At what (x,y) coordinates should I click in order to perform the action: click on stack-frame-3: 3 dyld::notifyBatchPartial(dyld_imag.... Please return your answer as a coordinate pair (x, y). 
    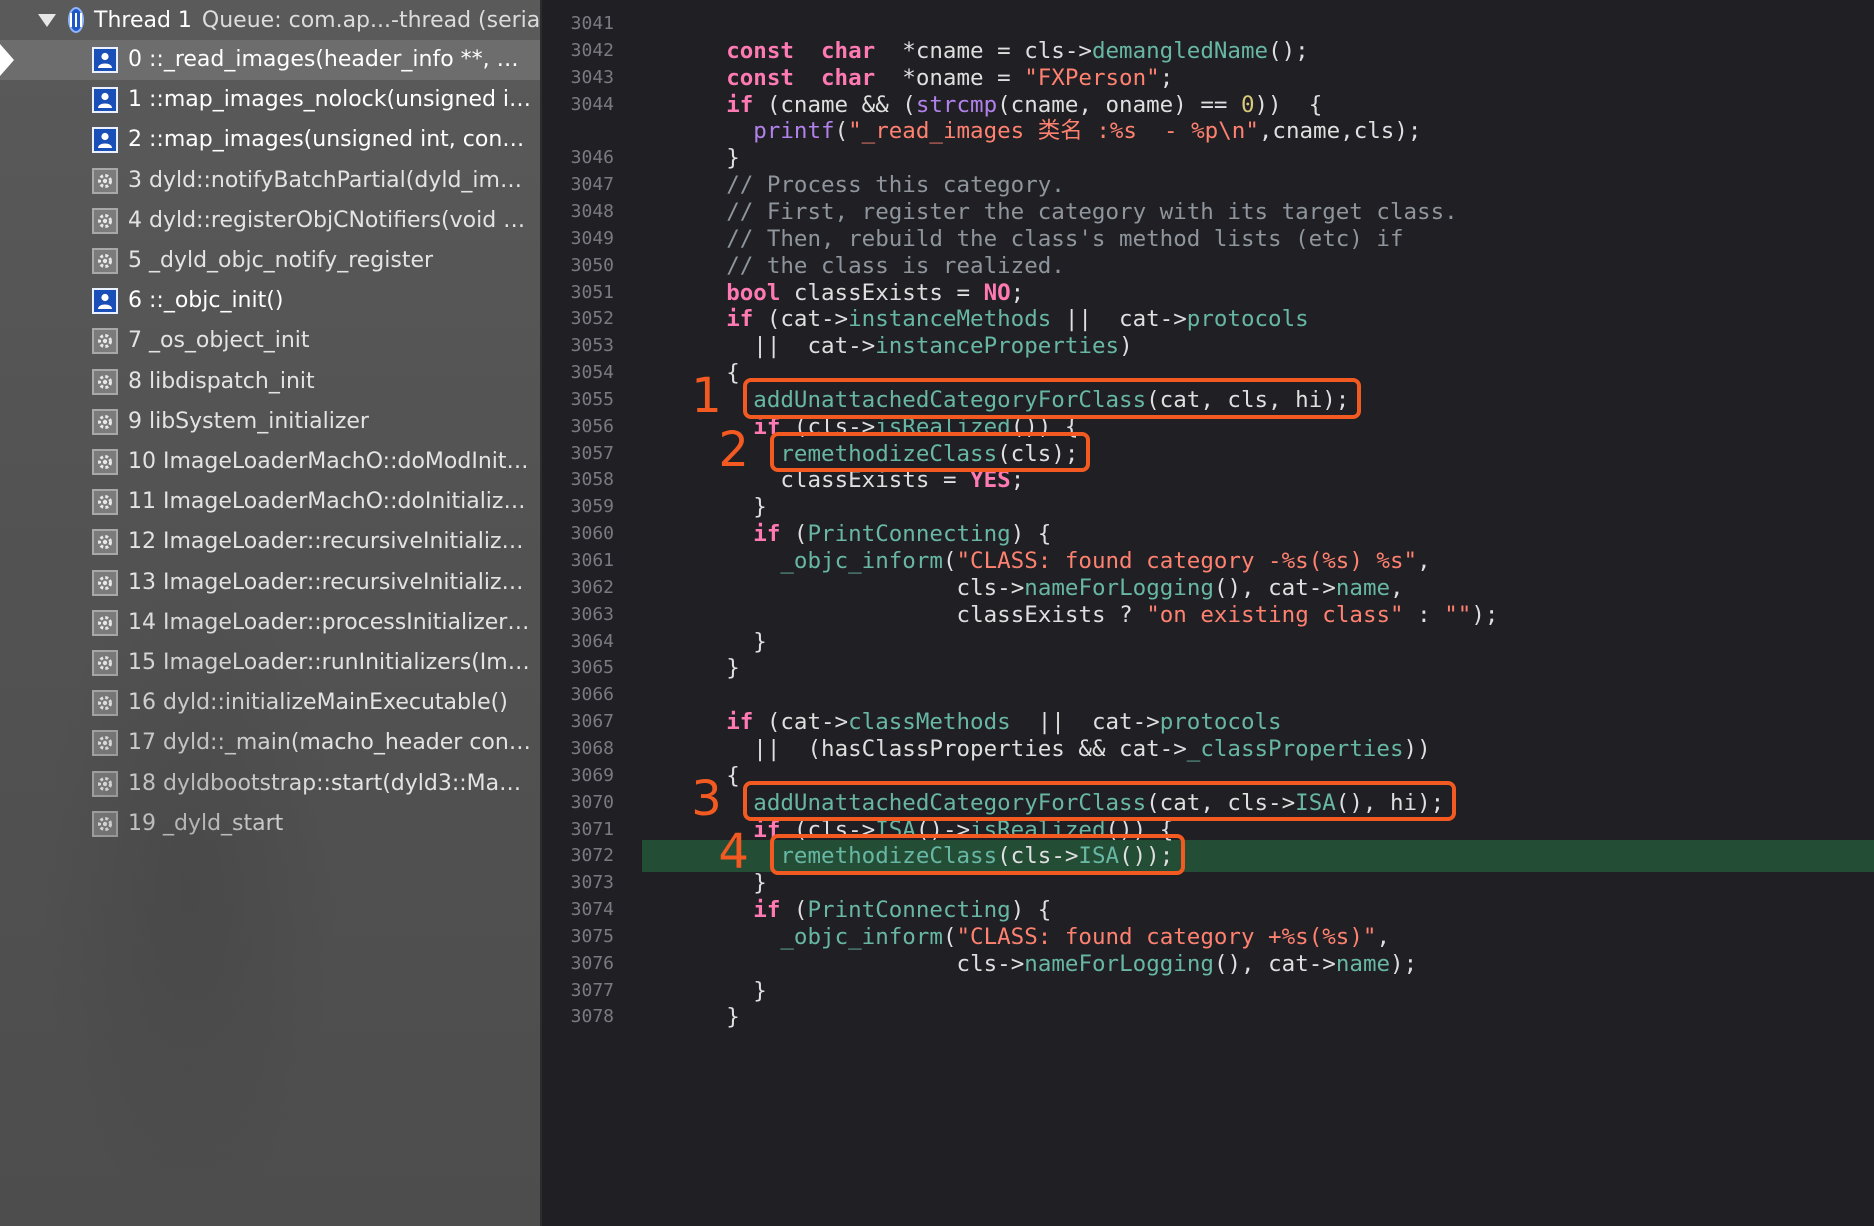
    Looking at the image, I should click on (270, 181).